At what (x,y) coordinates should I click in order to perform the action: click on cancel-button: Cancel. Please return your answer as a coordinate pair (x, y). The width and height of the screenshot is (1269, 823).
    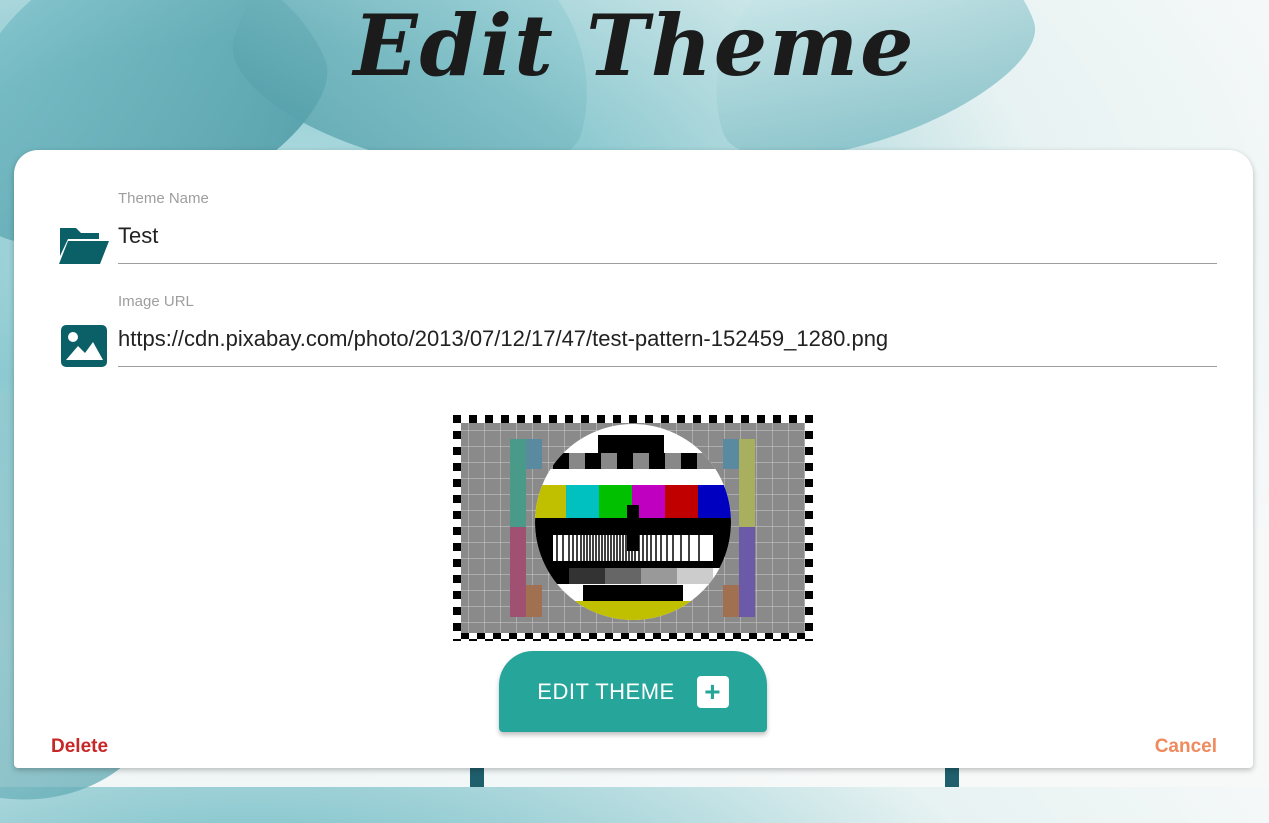
    Looking at the image, I should click on (1186, 747).